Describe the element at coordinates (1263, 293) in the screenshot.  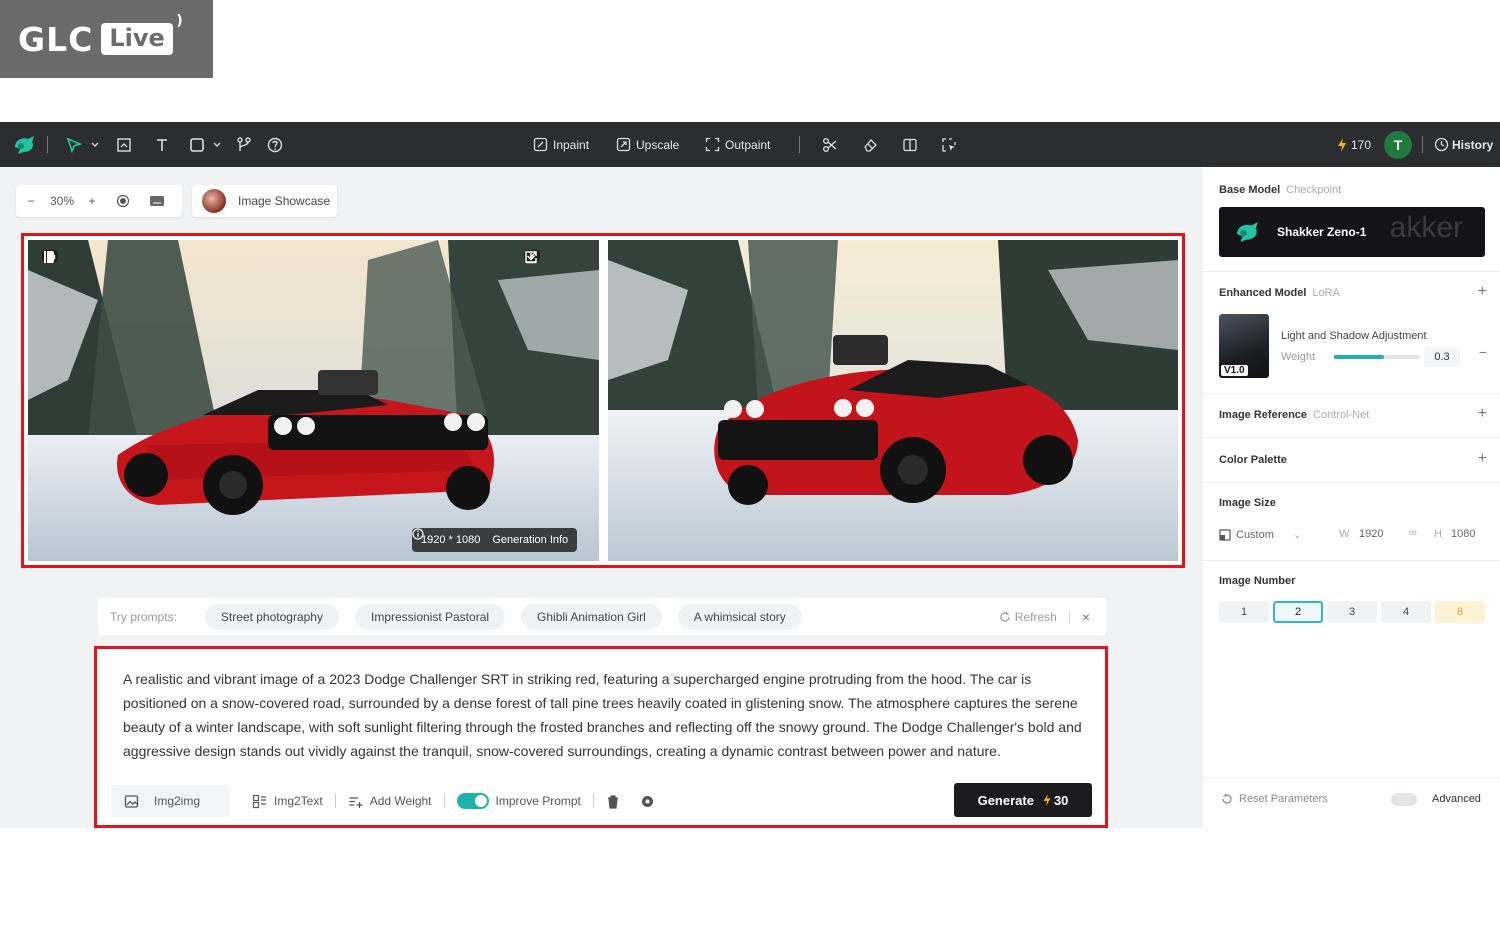
I see `section-title: Enhanced Model` at that location.